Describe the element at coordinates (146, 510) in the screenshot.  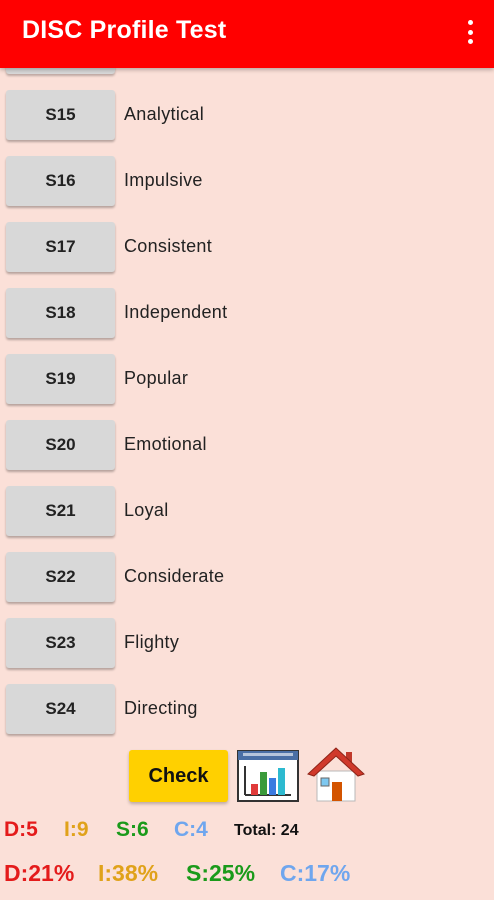
I see `statement-label: Loyal` at that location.